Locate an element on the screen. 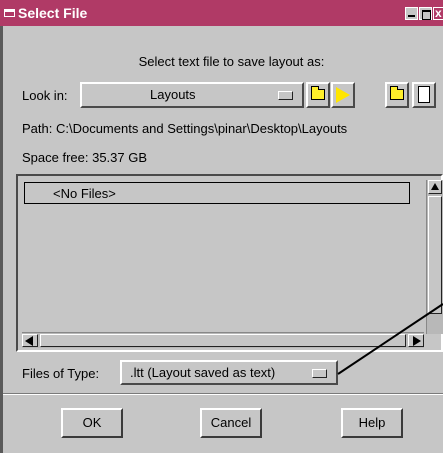 The height and width of the screenshot is (453, 443). title-bar: Select File x is located at coordinates (221, 13).